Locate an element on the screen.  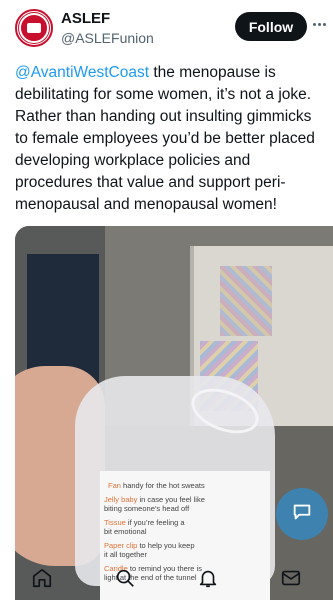
card-line: Paper clip to help you keep is located at coordinates (149, 545).